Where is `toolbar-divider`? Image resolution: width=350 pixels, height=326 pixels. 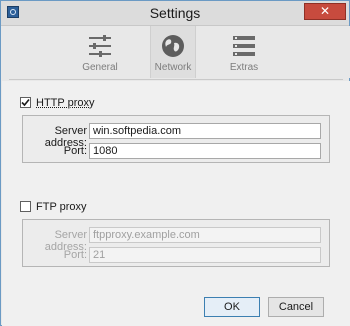 toolbar-divider is located at coordinates (176, 79).